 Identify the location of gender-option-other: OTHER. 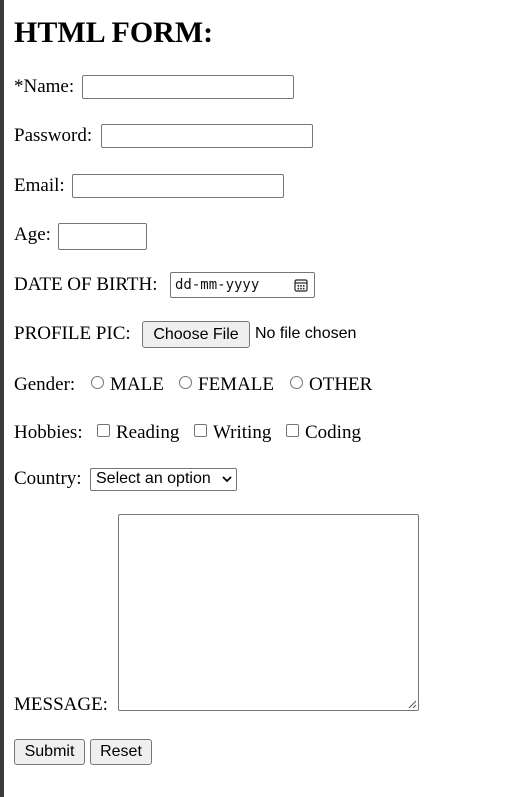
(341, 384).